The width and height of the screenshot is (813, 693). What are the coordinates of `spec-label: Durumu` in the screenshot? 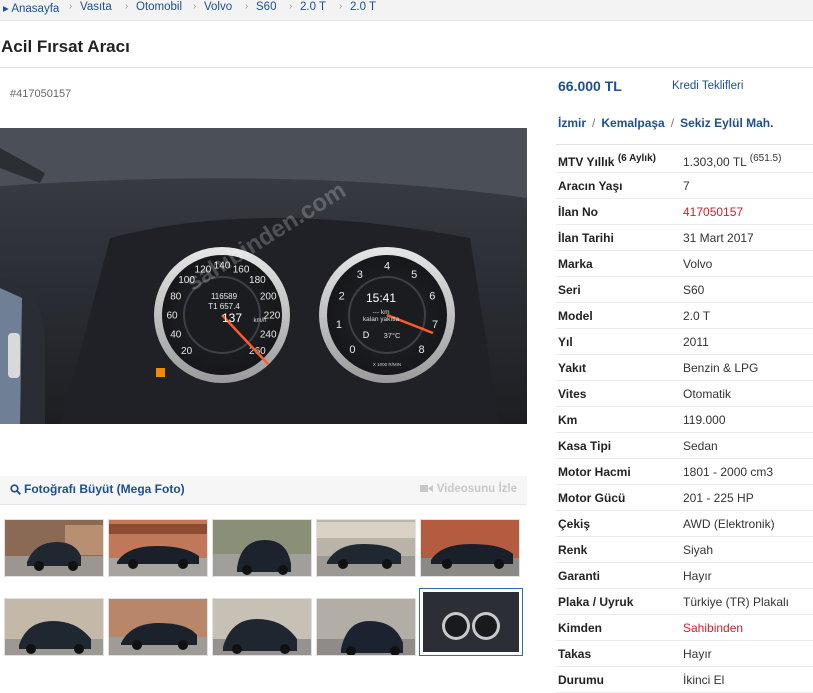 It's located at (581, 680).